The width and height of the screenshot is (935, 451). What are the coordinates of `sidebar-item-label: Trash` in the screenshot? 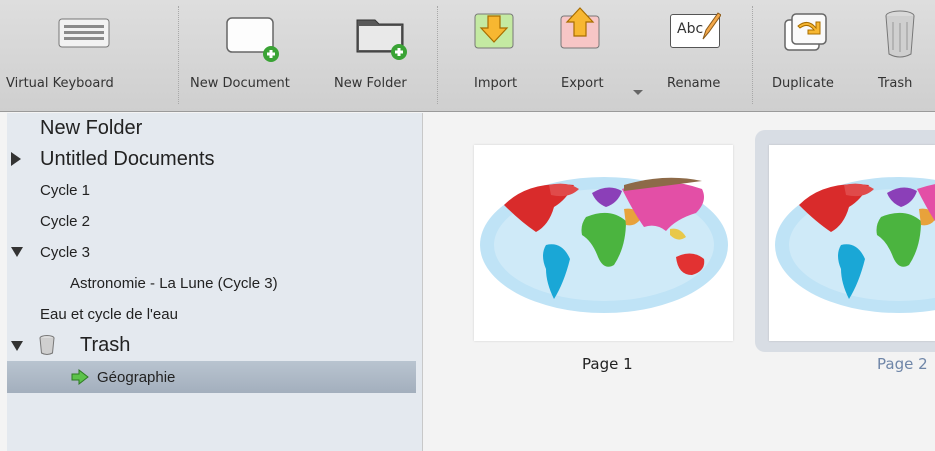 It's located at (105, 344).